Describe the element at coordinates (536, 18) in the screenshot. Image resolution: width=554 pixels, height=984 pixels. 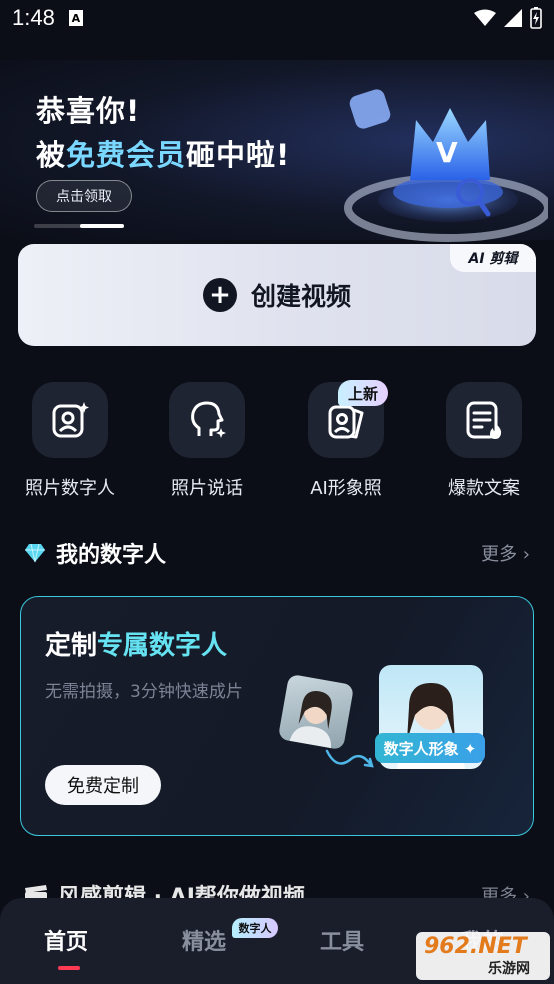
I see `battery-icon` at that location.